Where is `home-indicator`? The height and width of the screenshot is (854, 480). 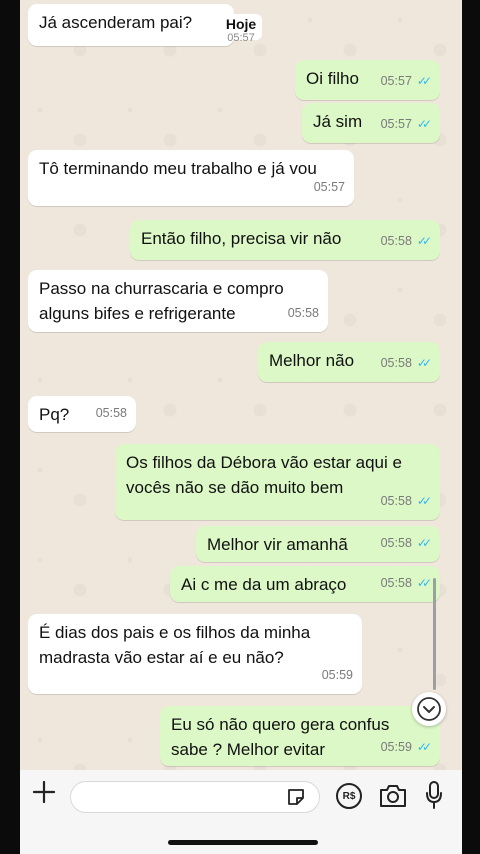 home-indicator is located at coordinates (243, 842).